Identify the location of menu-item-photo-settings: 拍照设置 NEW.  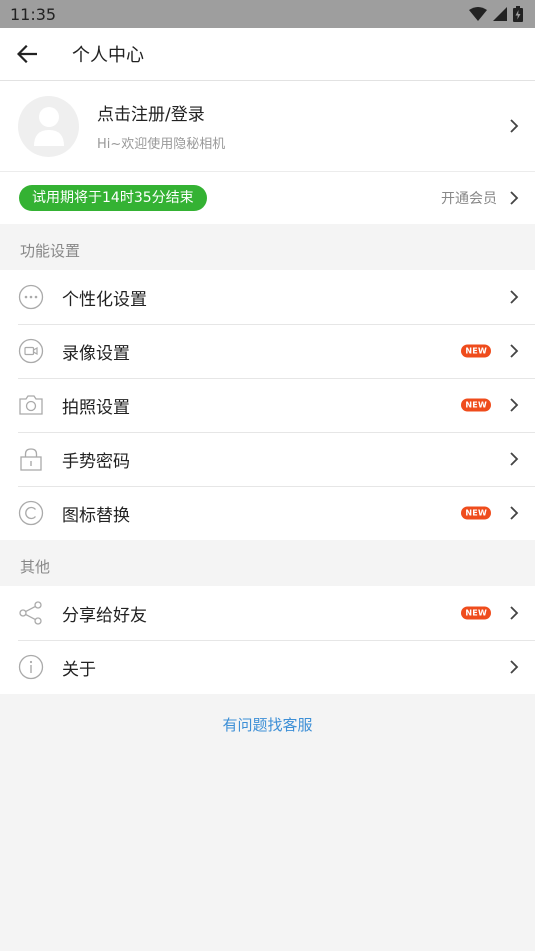
(267, 405).